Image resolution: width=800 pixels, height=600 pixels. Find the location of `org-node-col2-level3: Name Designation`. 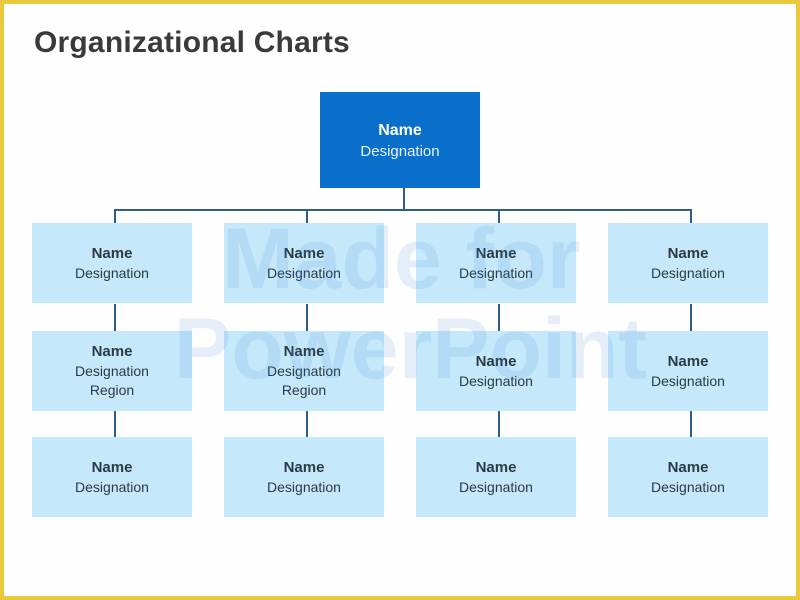

org-node-col2-level3: Name Designation is located at coordinates (304, 477).